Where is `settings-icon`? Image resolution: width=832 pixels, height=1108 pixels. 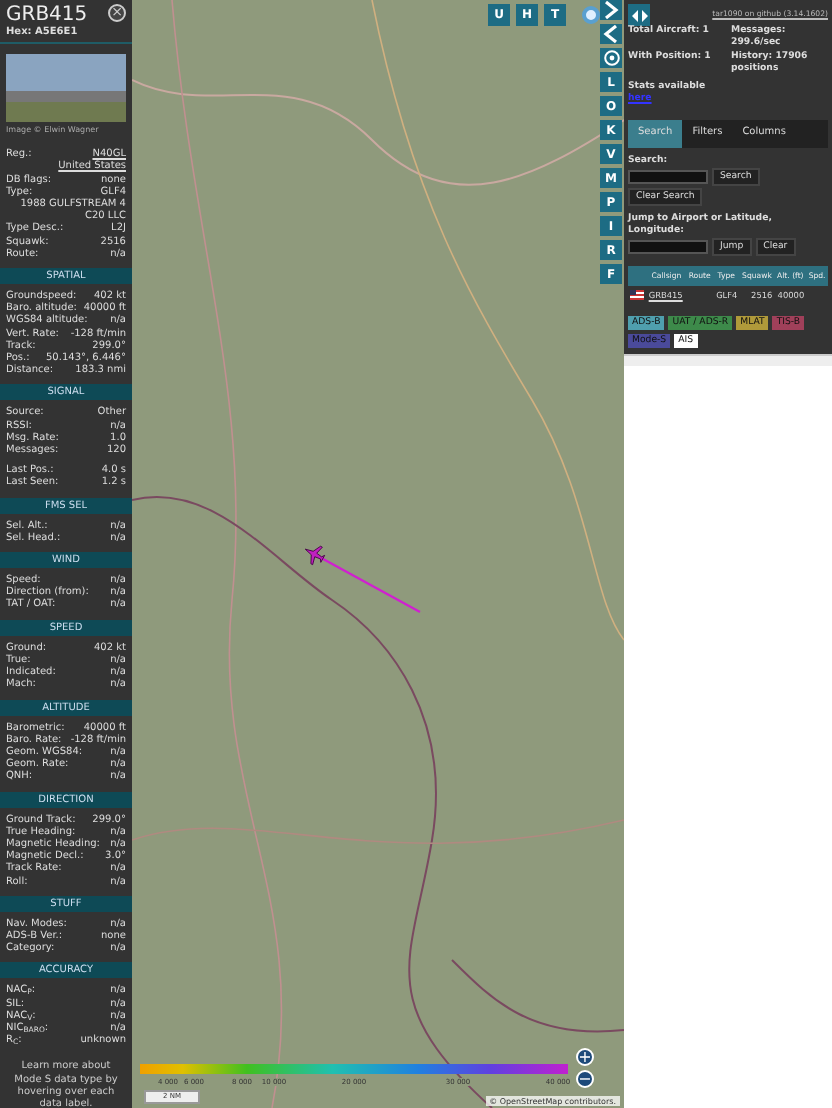 settings-icon is located at coordinates (611, 58).